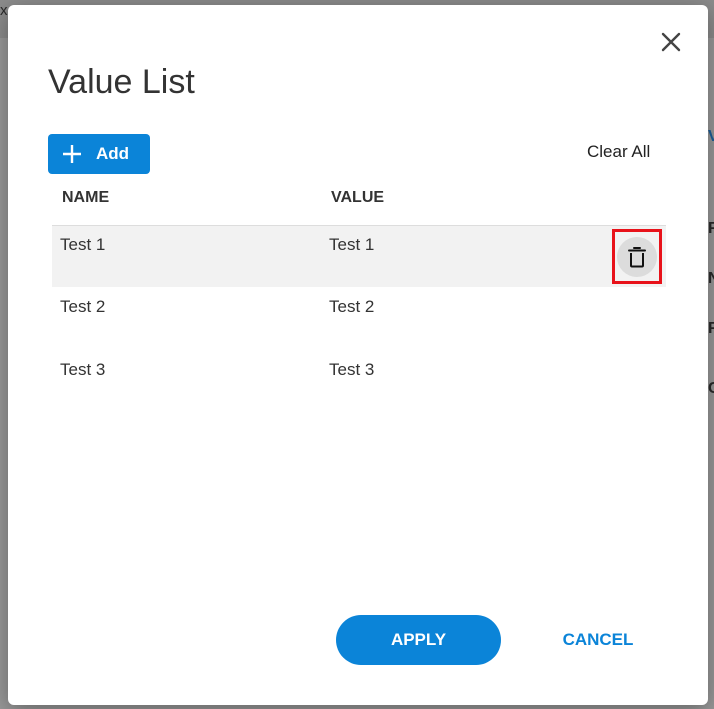 The width and height of the screenshot is (714, 709). Describe the element at coordinates (359, 382) in the screenshot. I see `table-row: Test 3 Test 3` at that location.